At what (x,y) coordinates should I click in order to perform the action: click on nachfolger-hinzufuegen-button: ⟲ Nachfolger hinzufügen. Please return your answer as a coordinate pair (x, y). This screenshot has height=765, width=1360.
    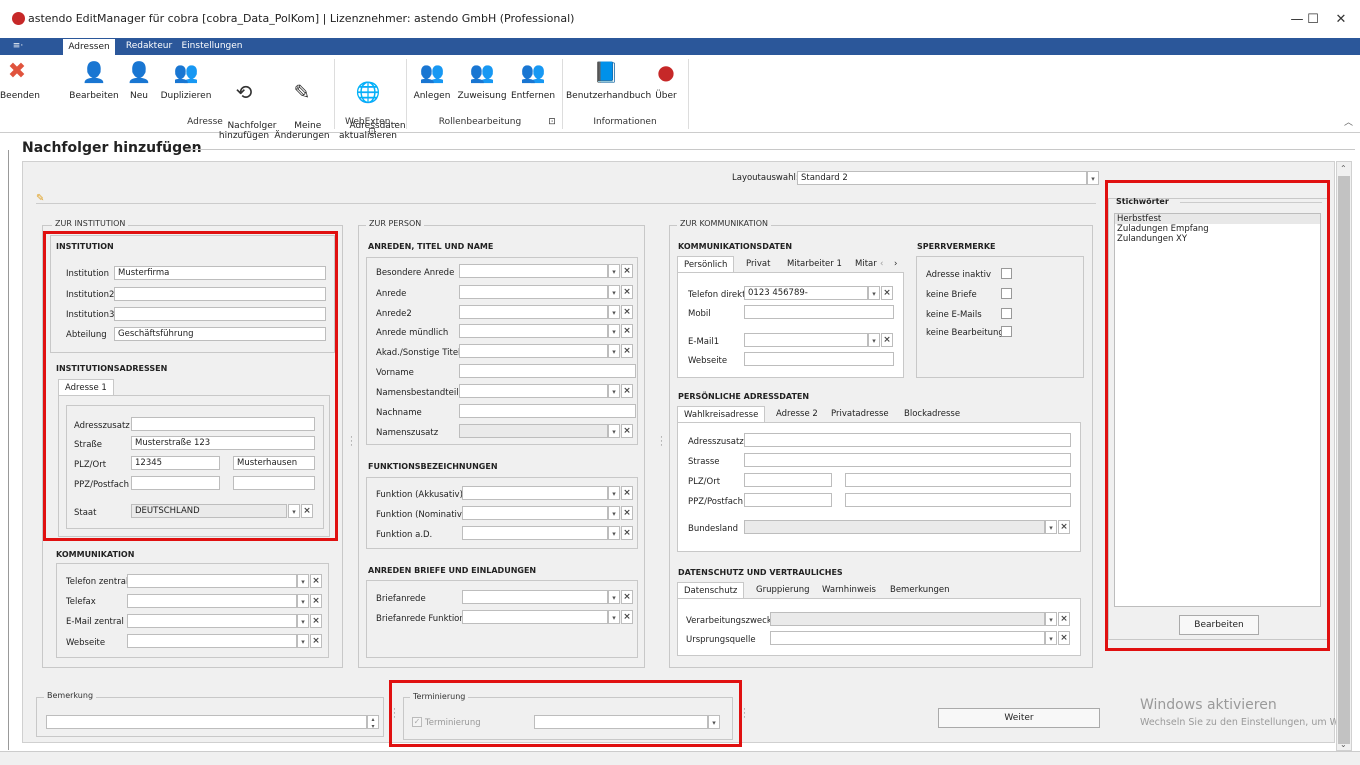
    Looking at the image, I should click on (246, 100).